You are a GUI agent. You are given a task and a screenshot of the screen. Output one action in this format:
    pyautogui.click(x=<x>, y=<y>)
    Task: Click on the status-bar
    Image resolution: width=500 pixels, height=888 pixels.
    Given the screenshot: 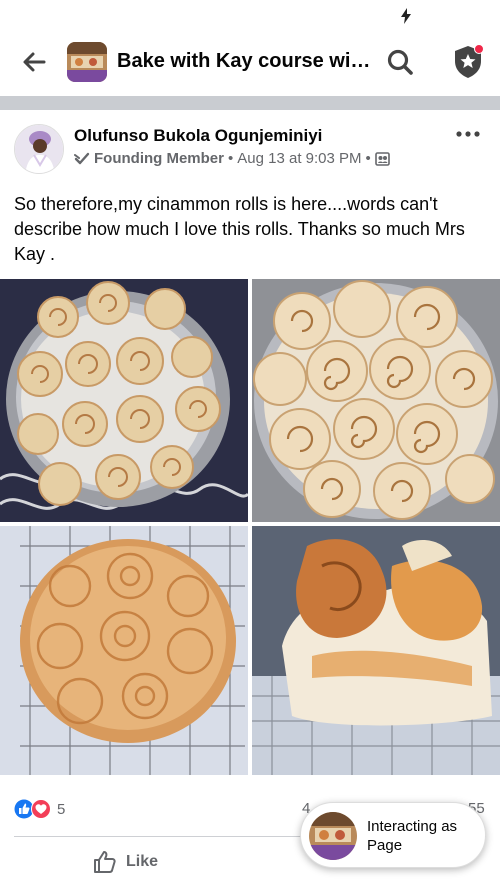 What is the action you would take?
    pyautogui.click(x=250, y=15)
    